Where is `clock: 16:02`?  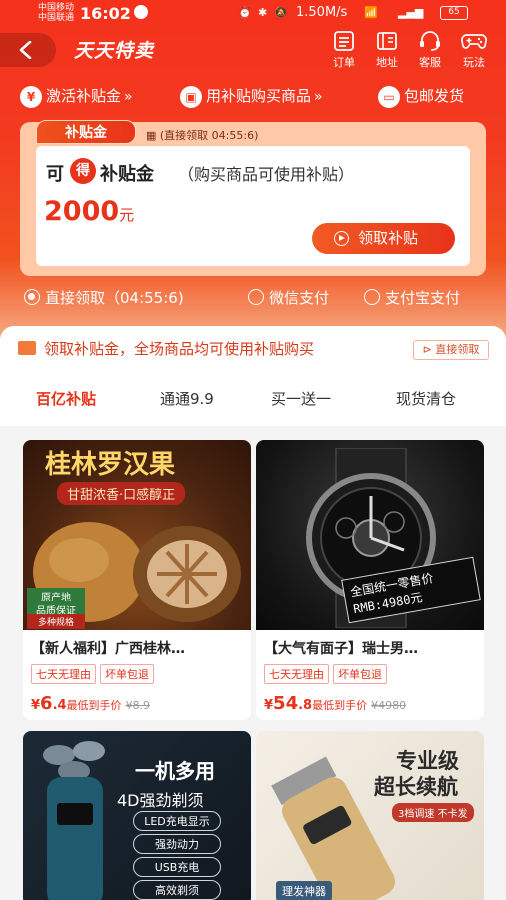
clock: 16:02 is located at coordinates (105, 13).